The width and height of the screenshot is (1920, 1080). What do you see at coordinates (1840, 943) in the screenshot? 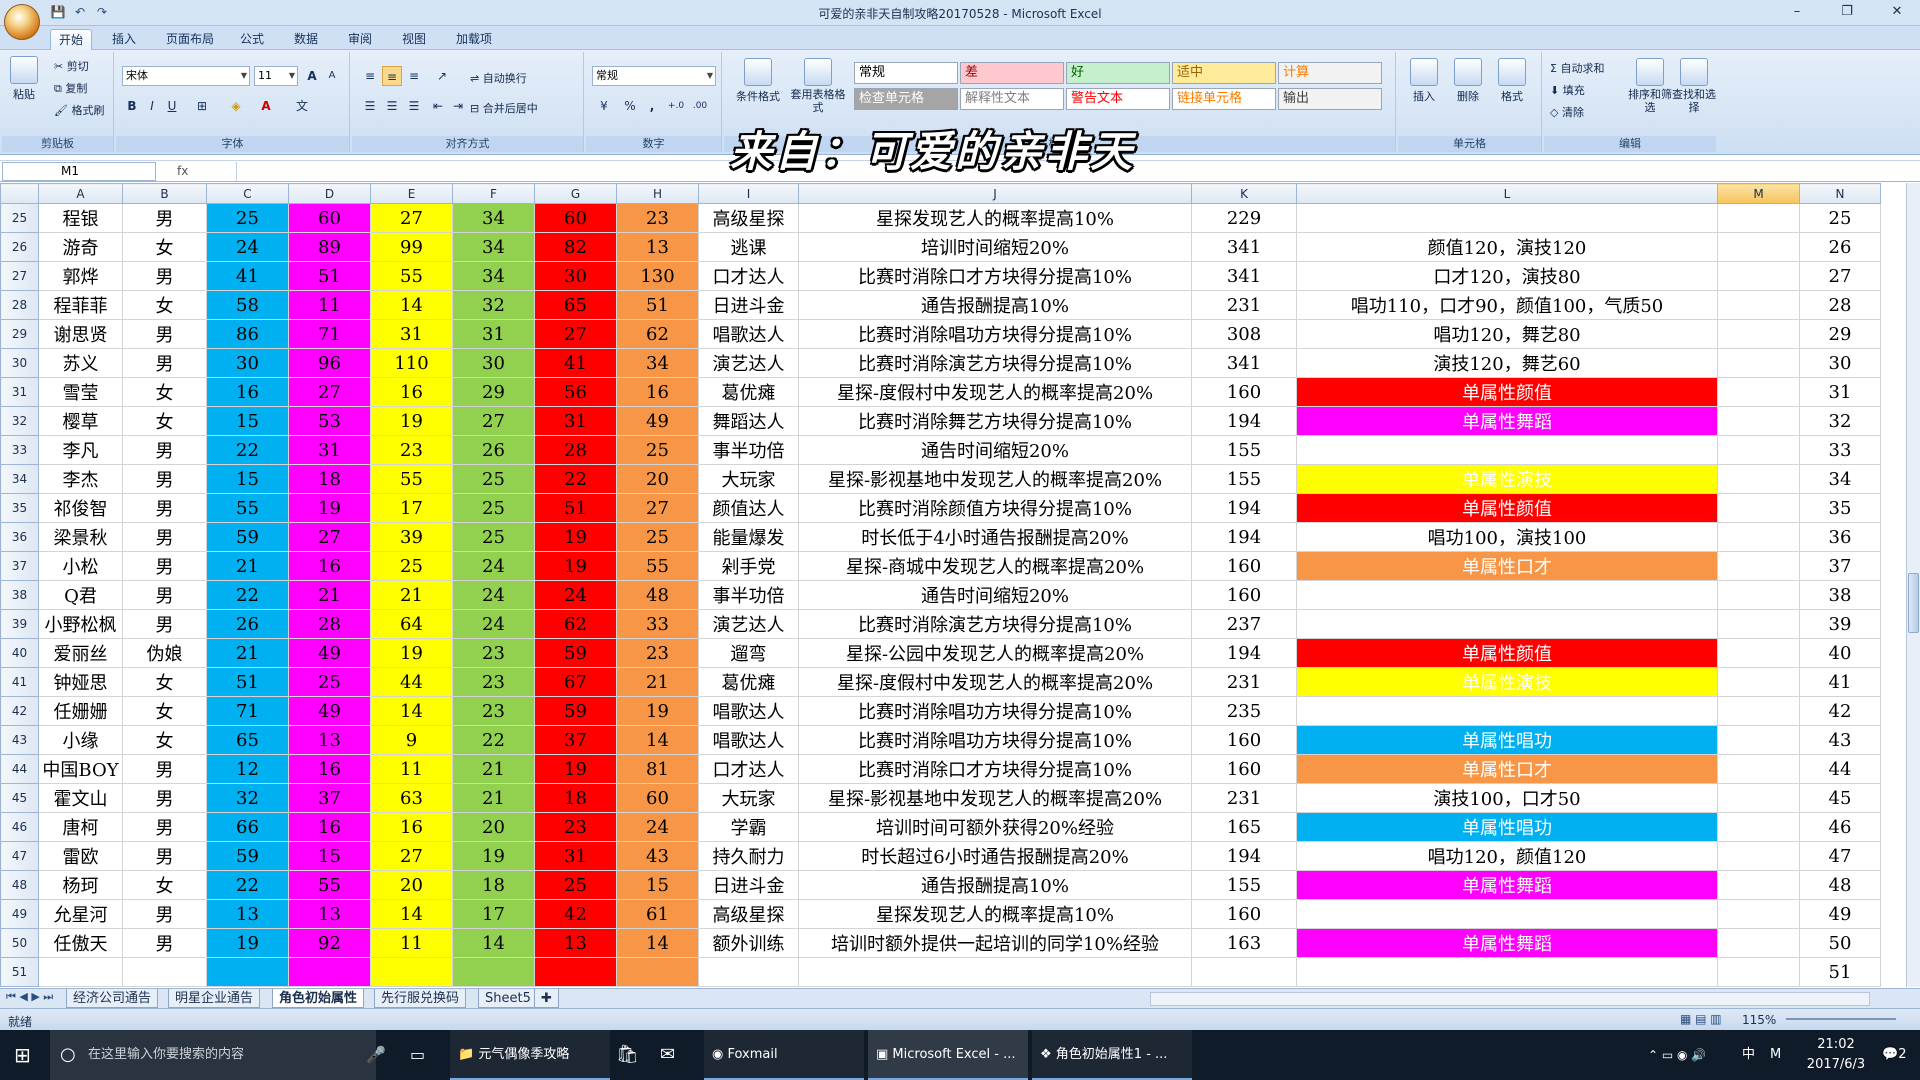
I see `cell-n: 50` at bounding box center [1840, 943].